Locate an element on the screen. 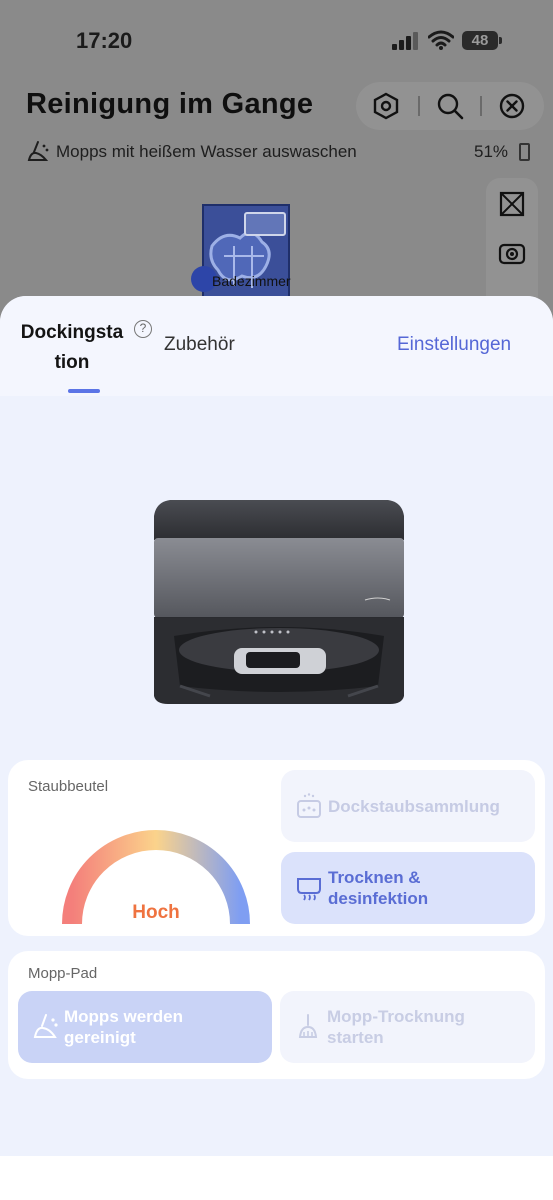  mop-dry-label: Mopp-Trocknung starten is located at coordinates (396, 1027).